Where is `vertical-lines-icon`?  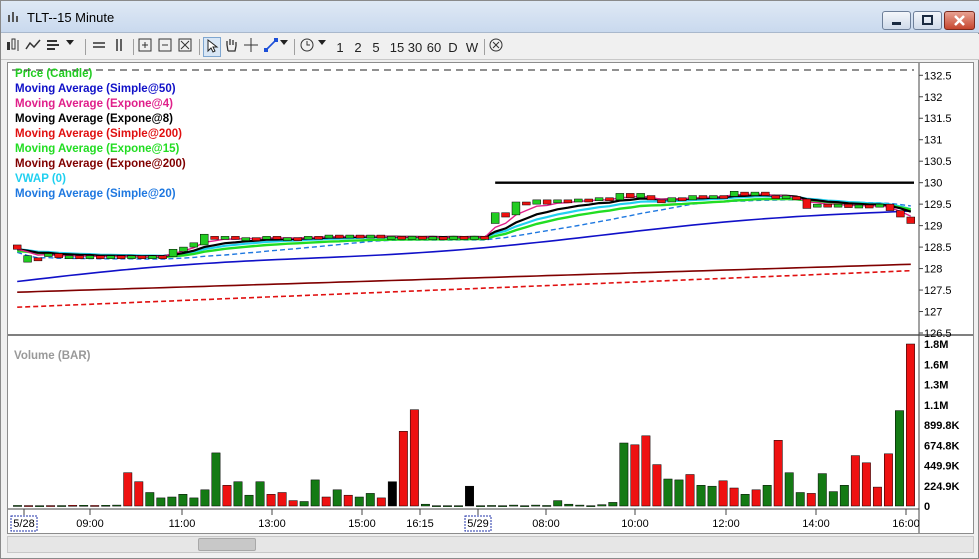 vertical-lines-icon is located at coordinates (119, 45).